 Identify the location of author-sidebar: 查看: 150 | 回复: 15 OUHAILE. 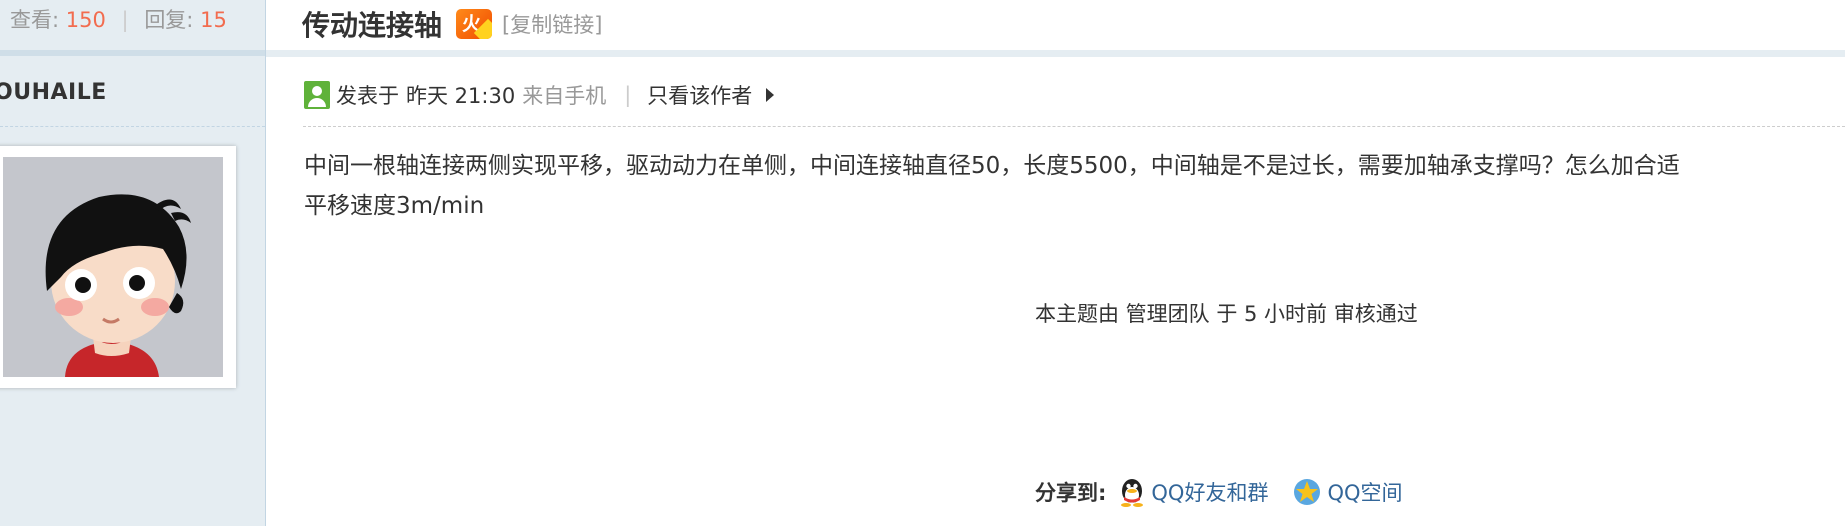
(133, 263).